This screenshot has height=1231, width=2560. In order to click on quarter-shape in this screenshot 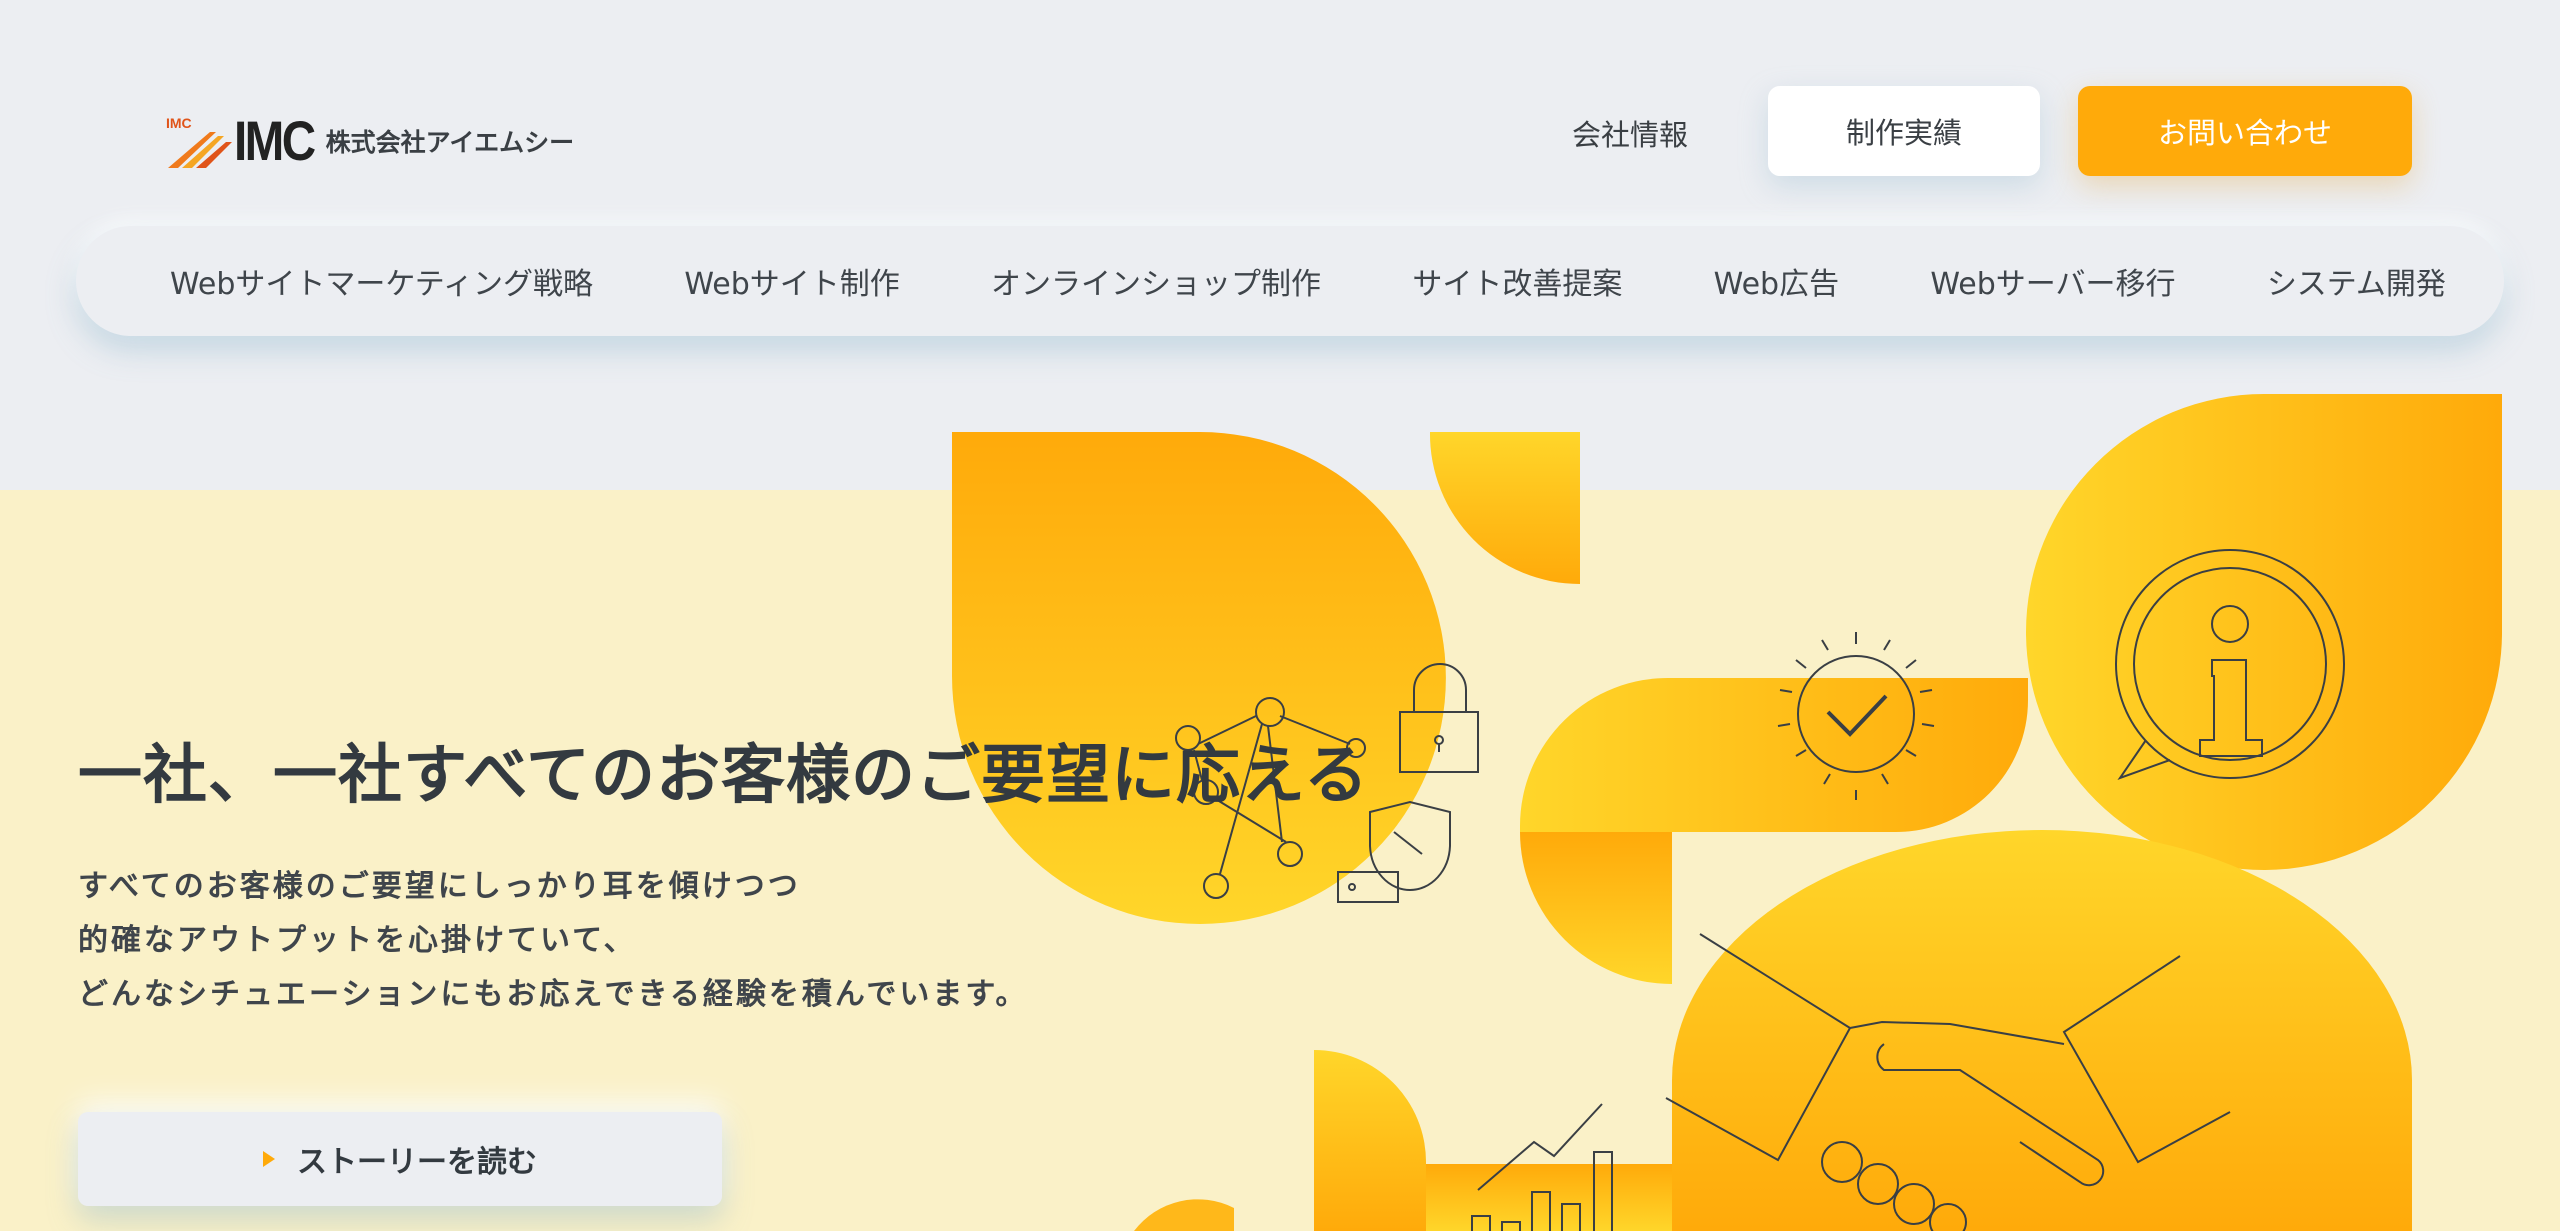, I will do `click(1504, 508)`.